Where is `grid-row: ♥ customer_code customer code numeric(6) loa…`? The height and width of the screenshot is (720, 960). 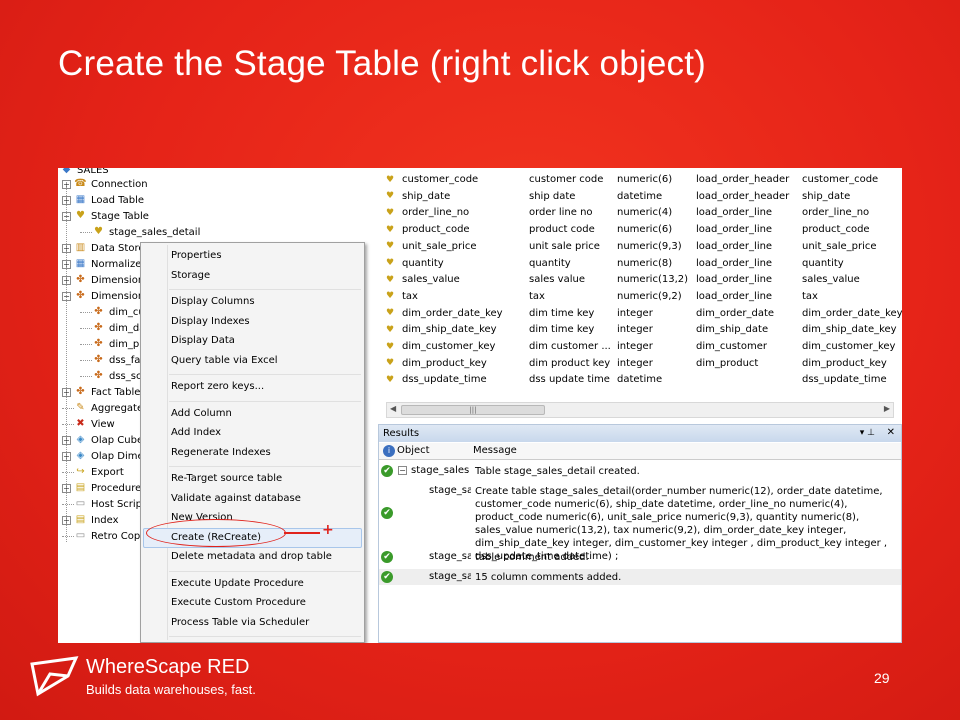 grid-row: ♥ customer_code customer code numeric(6) loa… is located at coordinates (643, 179).